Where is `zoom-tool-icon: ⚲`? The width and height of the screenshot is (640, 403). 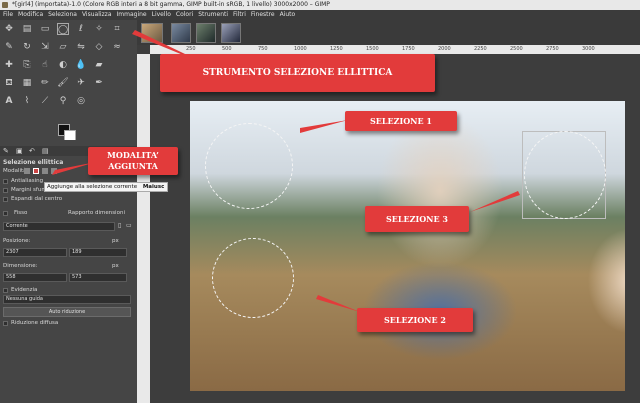
zoom-tool-icon: ⚲ is located at coordinates (63, 101).